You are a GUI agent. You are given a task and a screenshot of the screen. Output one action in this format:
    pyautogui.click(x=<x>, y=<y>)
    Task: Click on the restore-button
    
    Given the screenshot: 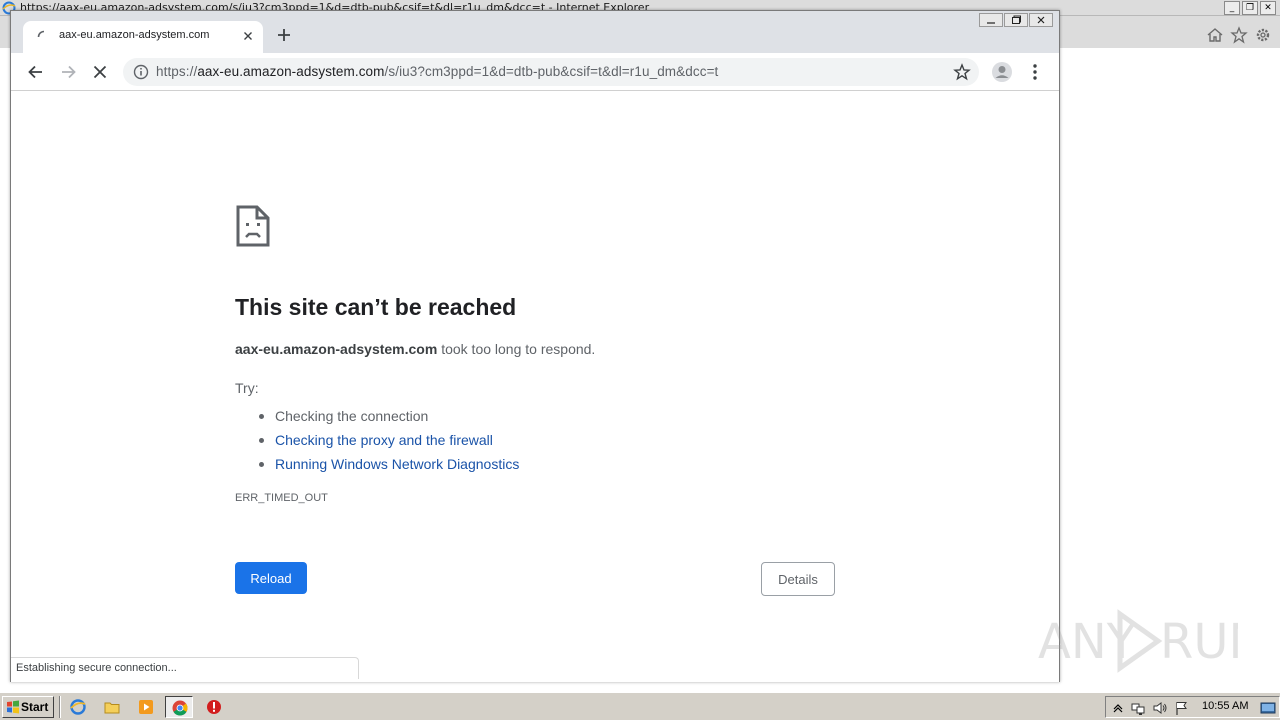 What is the action you would take?
    pyautogui.click(x=1016, y=20)
    